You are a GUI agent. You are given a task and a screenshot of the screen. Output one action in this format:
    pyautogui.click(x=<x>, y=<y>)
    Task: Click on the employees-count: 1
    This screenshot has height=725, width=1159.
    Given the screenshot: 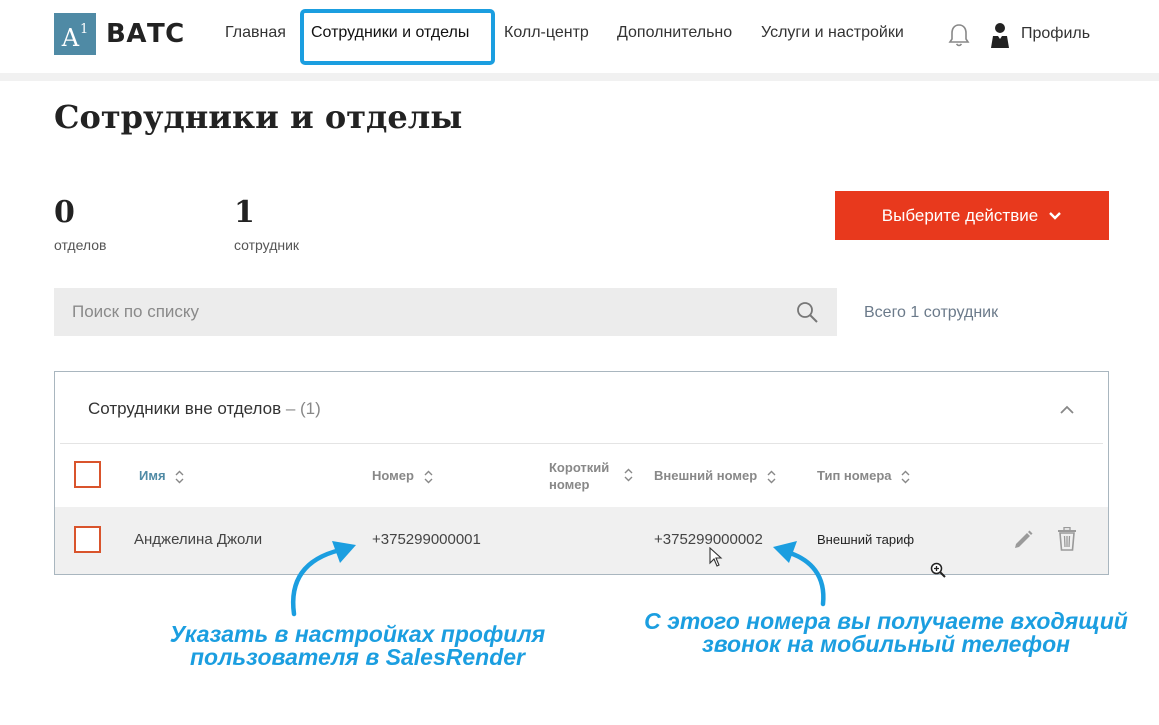 What is the action you would take?
    pyautogui.click(x=244, y=212)
    